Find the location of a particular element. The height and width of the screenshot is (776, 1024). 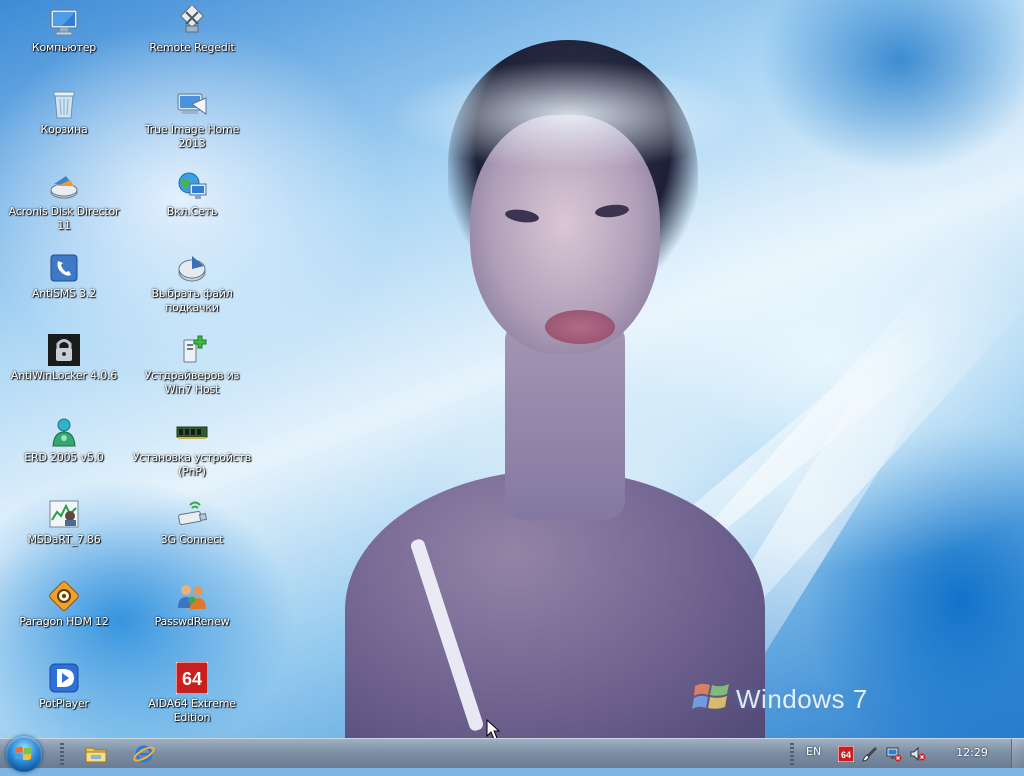

desktop-icon-computer: Компьютер is located at coordinates (64, 30).